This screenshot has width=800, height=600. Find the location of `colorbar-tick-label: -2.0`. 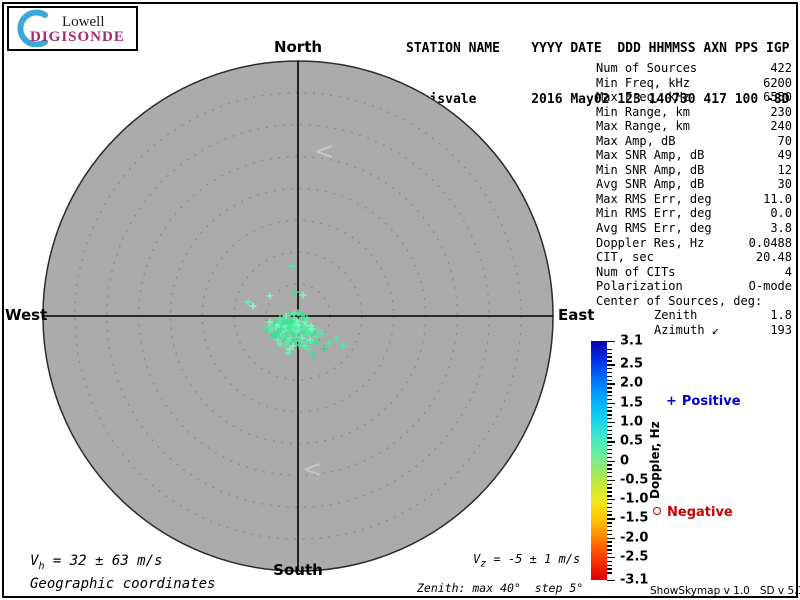

colorbar-tick-label: -2.0 is located at coordinates (634, 538).